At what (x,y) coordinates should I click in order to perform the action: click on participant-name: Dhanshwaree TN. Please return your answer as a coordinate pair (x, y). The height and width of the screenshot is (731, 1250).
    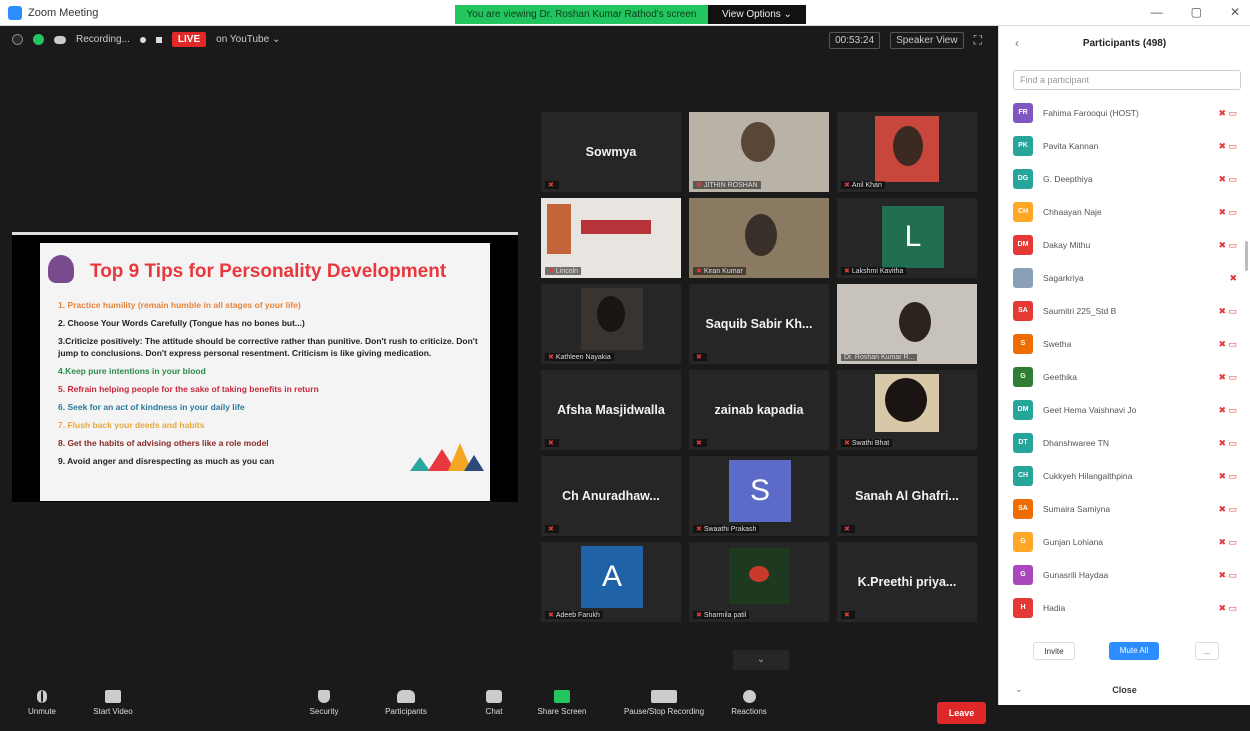
    Looking at the image, I should click on (1076, 443).